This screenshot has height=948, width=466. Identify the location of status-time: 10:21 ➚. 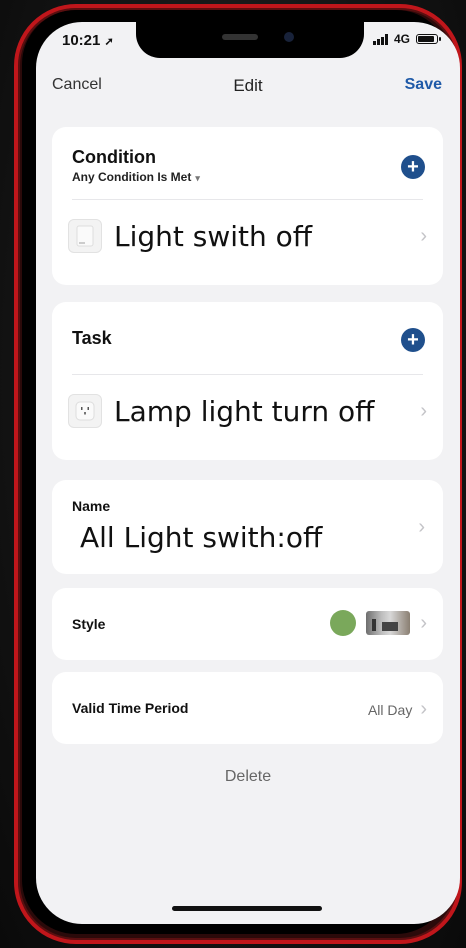
(88, 40).